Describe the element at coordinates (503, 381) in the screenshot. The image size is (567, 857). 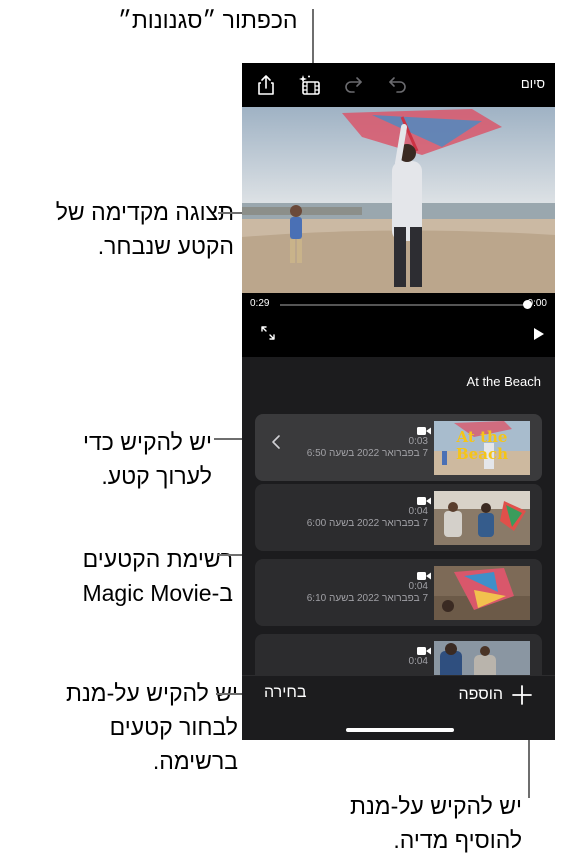
I see `project-title: At the Beach` at that location.